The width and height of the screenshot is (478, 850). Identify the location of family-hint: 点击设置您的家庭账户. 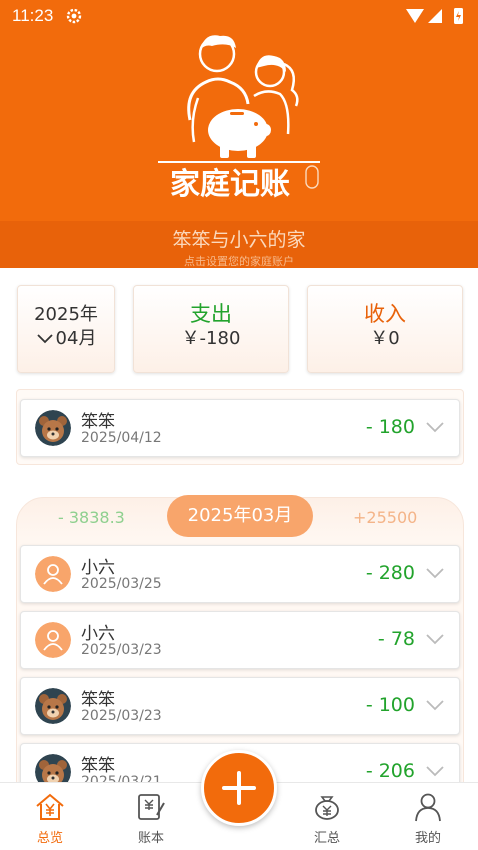
(239, 261).